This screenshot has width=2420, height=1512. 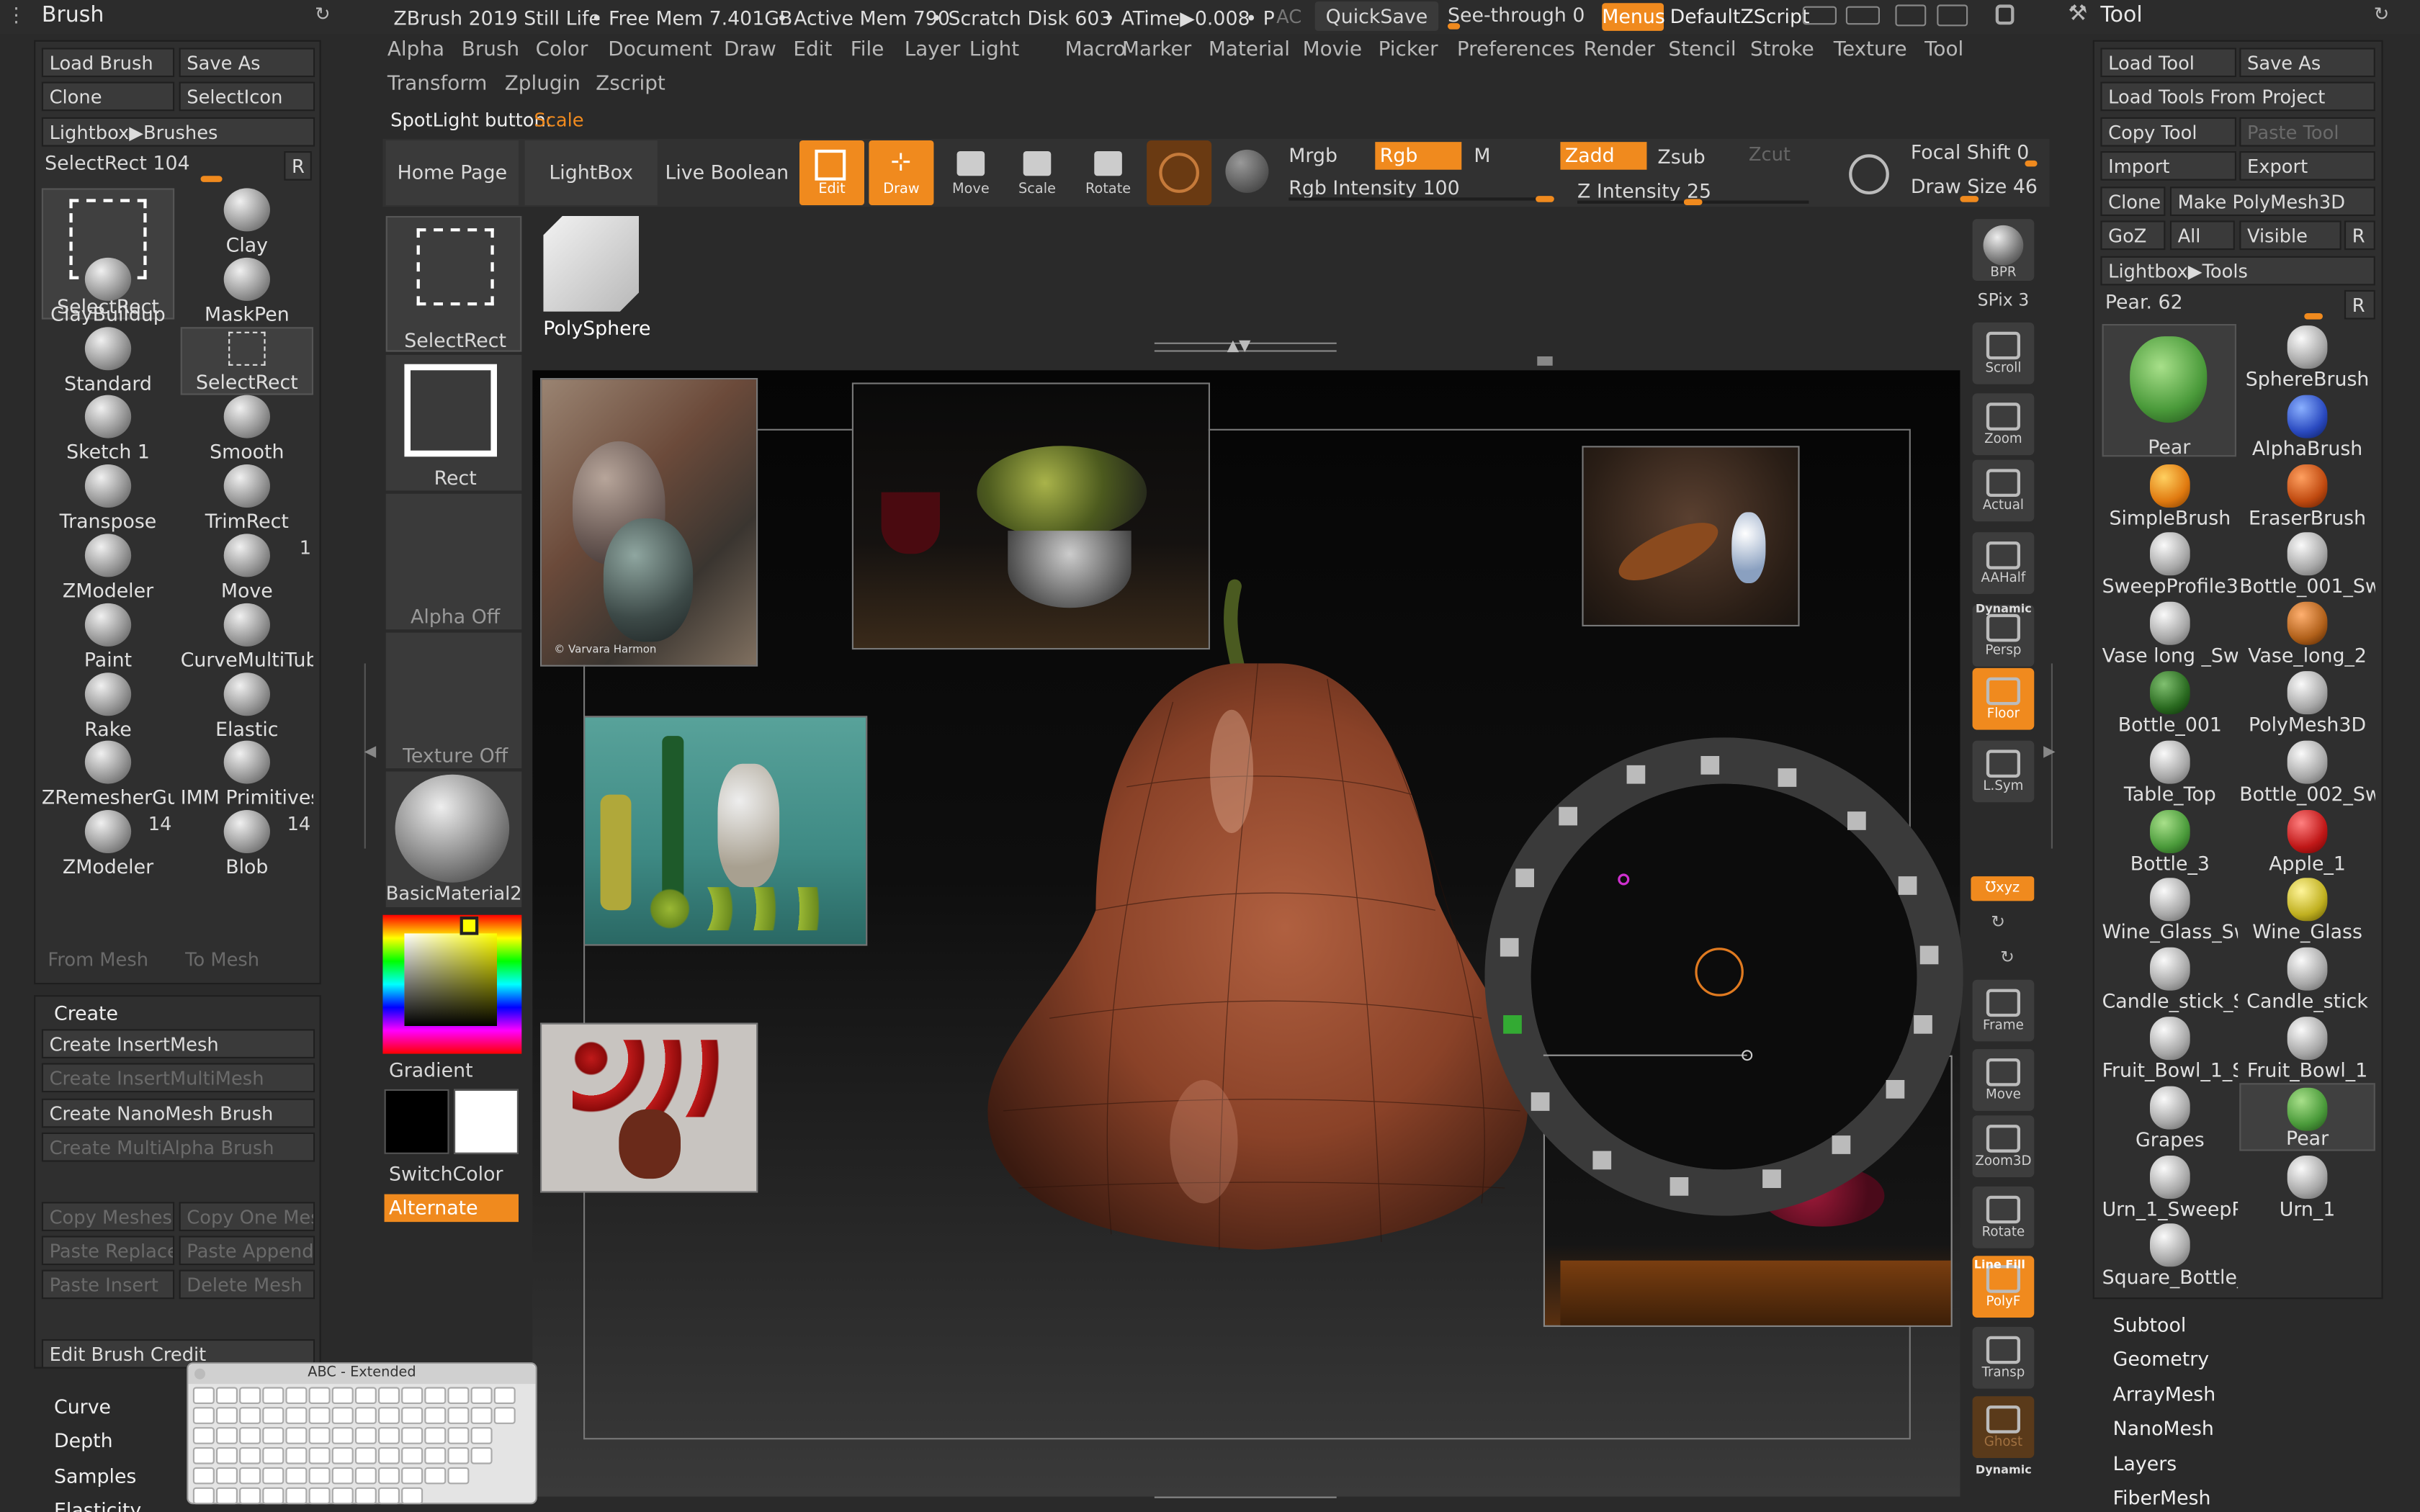 I want to click on frame-button: Frame, so click(x=2003, y=1010).